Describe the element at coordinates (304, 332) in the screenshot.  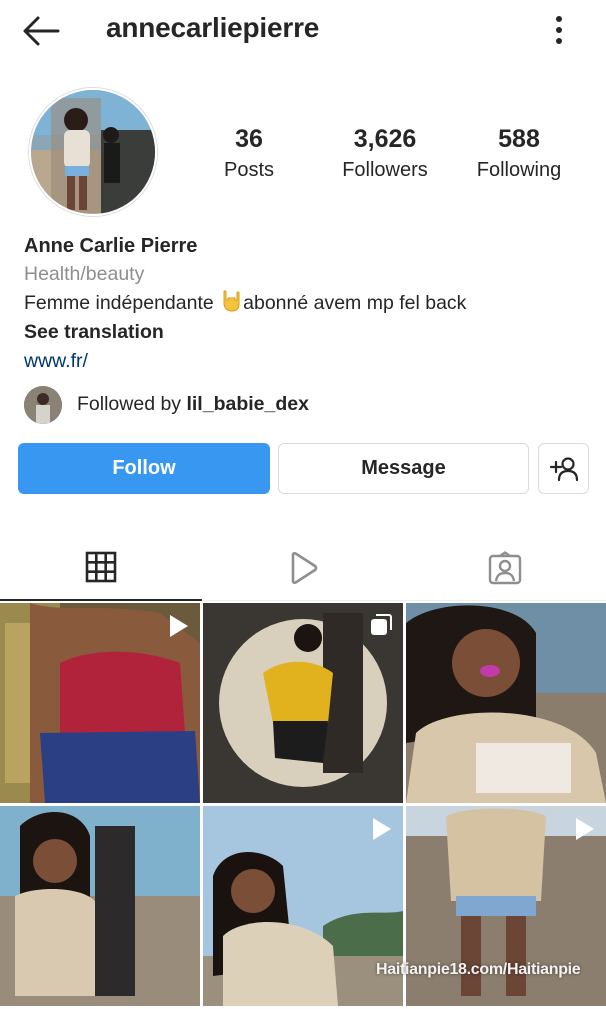
I see `see-translation-link: See translation` at that location.